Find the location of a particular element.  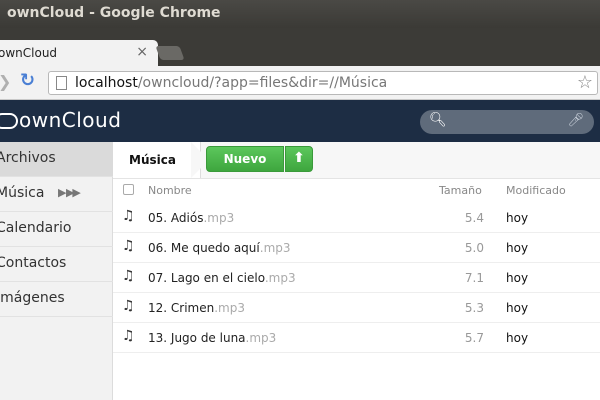

file-row: ♫ 13. Jugo de luna.mp3 5.7 hoy is located at coordinates (356, 338).